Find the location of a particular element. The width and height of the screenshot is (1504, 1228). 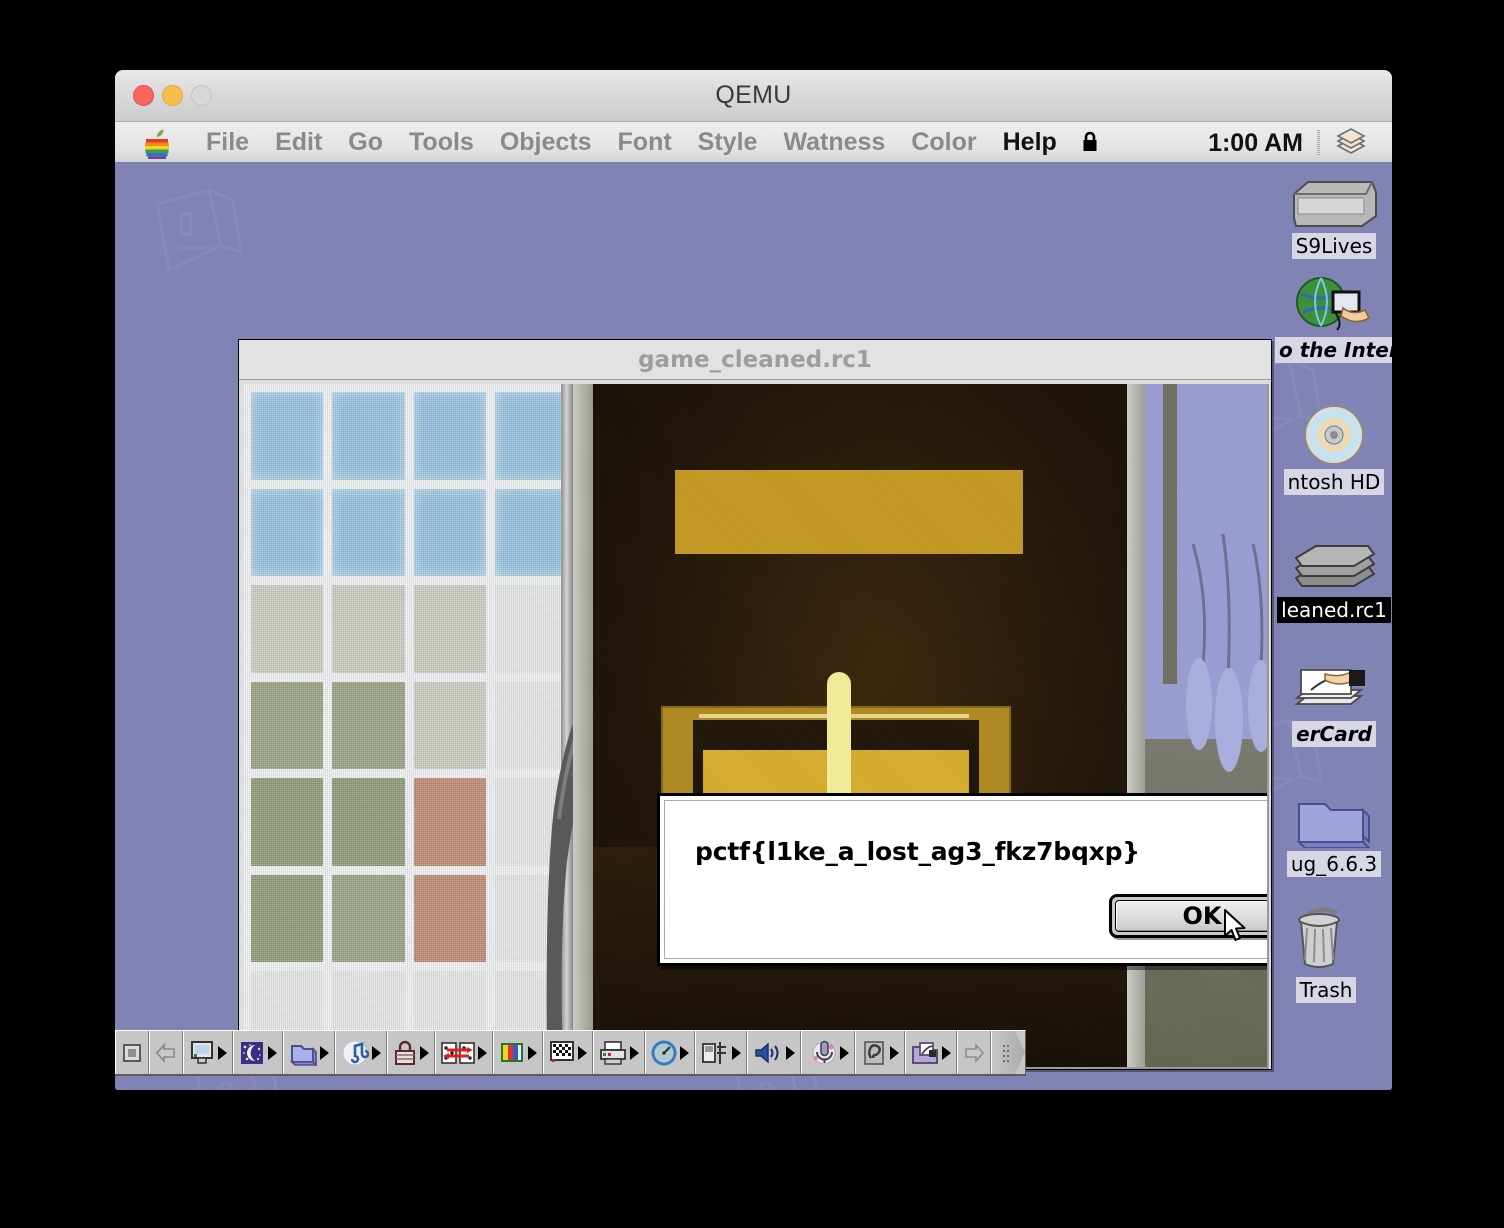

control-strip-item-speakable-items is located at coordinates (880, 1052).